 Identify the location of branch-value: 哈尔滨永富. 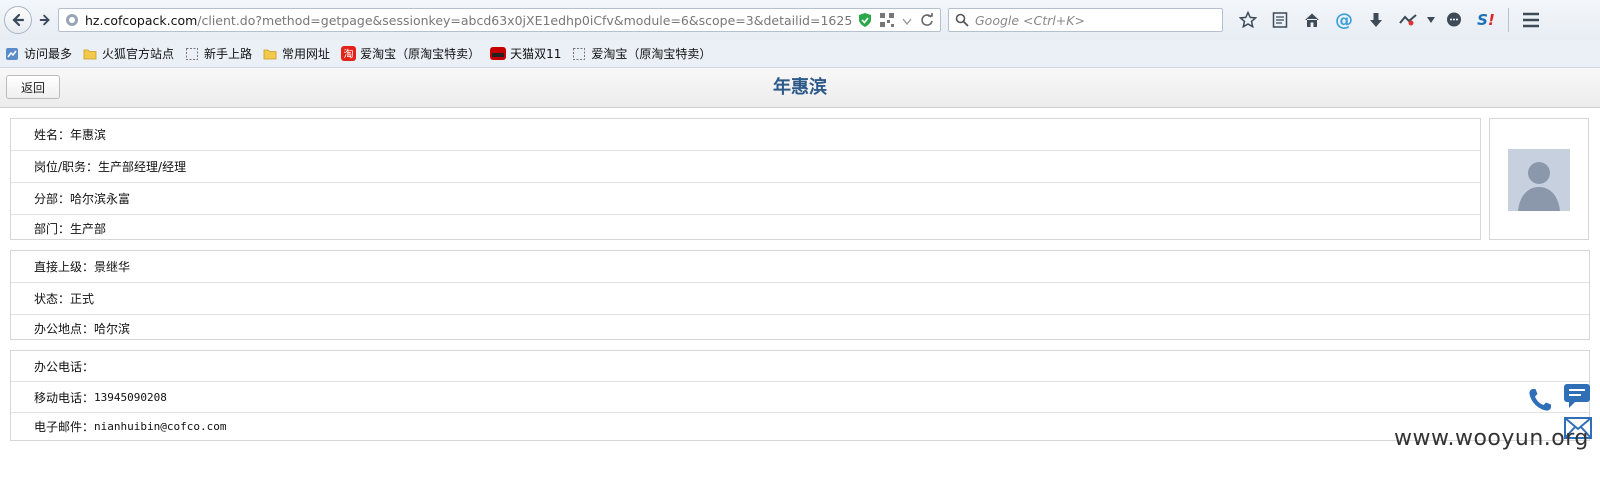
(100, 199).